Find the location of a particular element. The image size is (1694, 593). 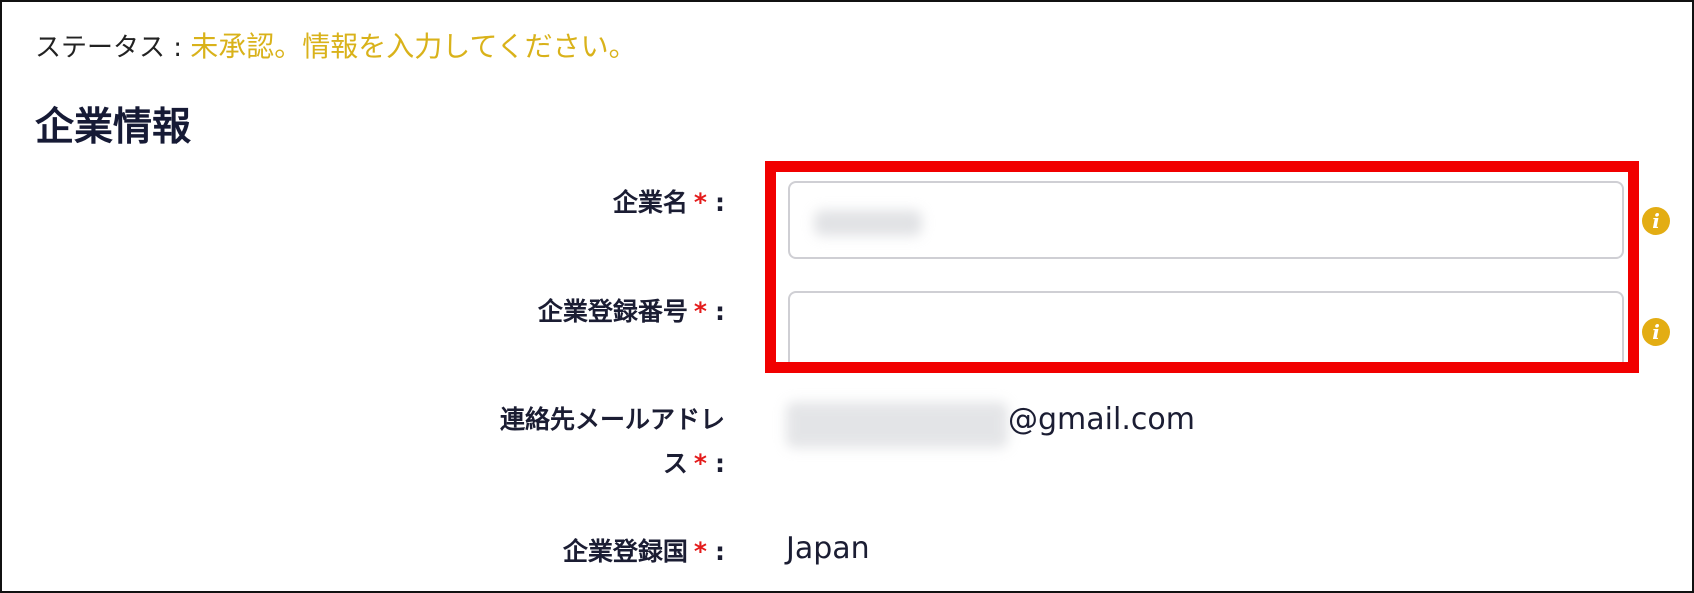

company-name-label: 企業名 *: is located at coordinates (669, 201).